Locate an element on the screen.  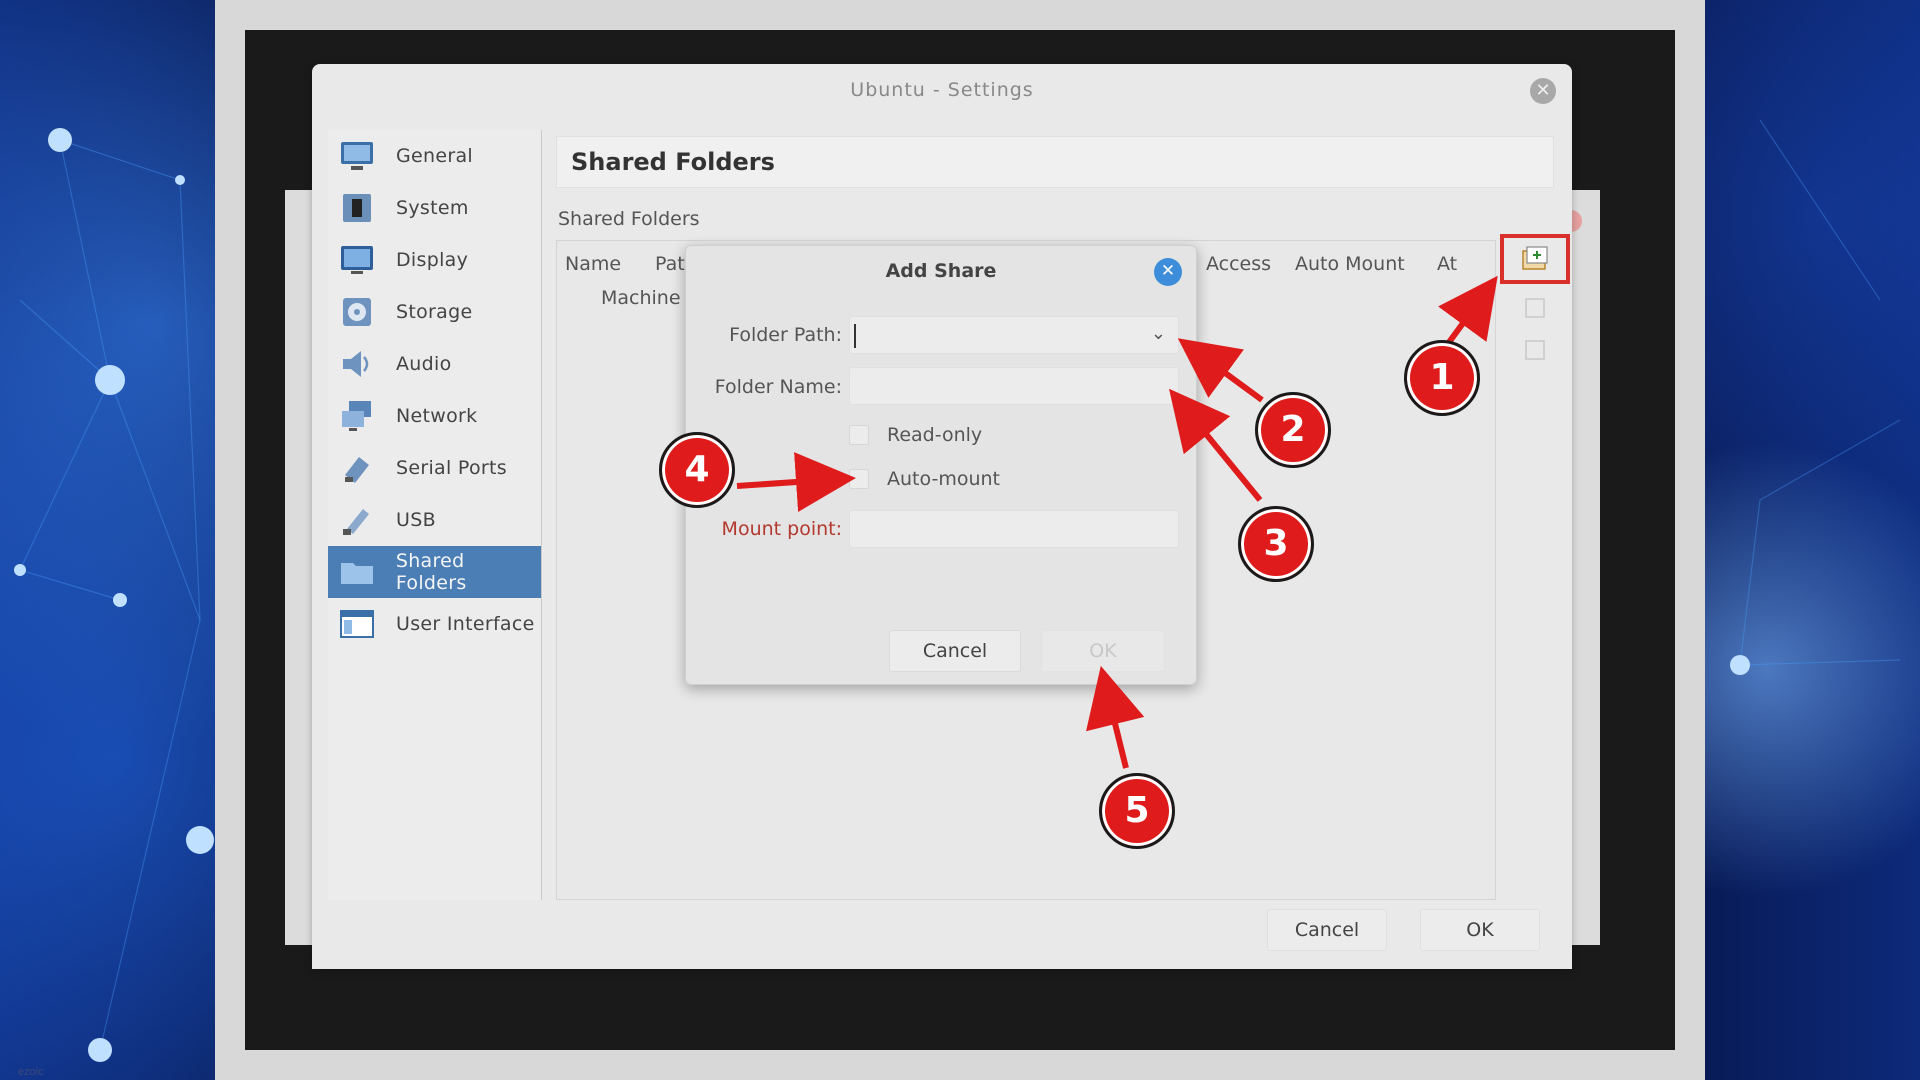
sidebar-item-audio: Audio is located at coordinates (434, 364).